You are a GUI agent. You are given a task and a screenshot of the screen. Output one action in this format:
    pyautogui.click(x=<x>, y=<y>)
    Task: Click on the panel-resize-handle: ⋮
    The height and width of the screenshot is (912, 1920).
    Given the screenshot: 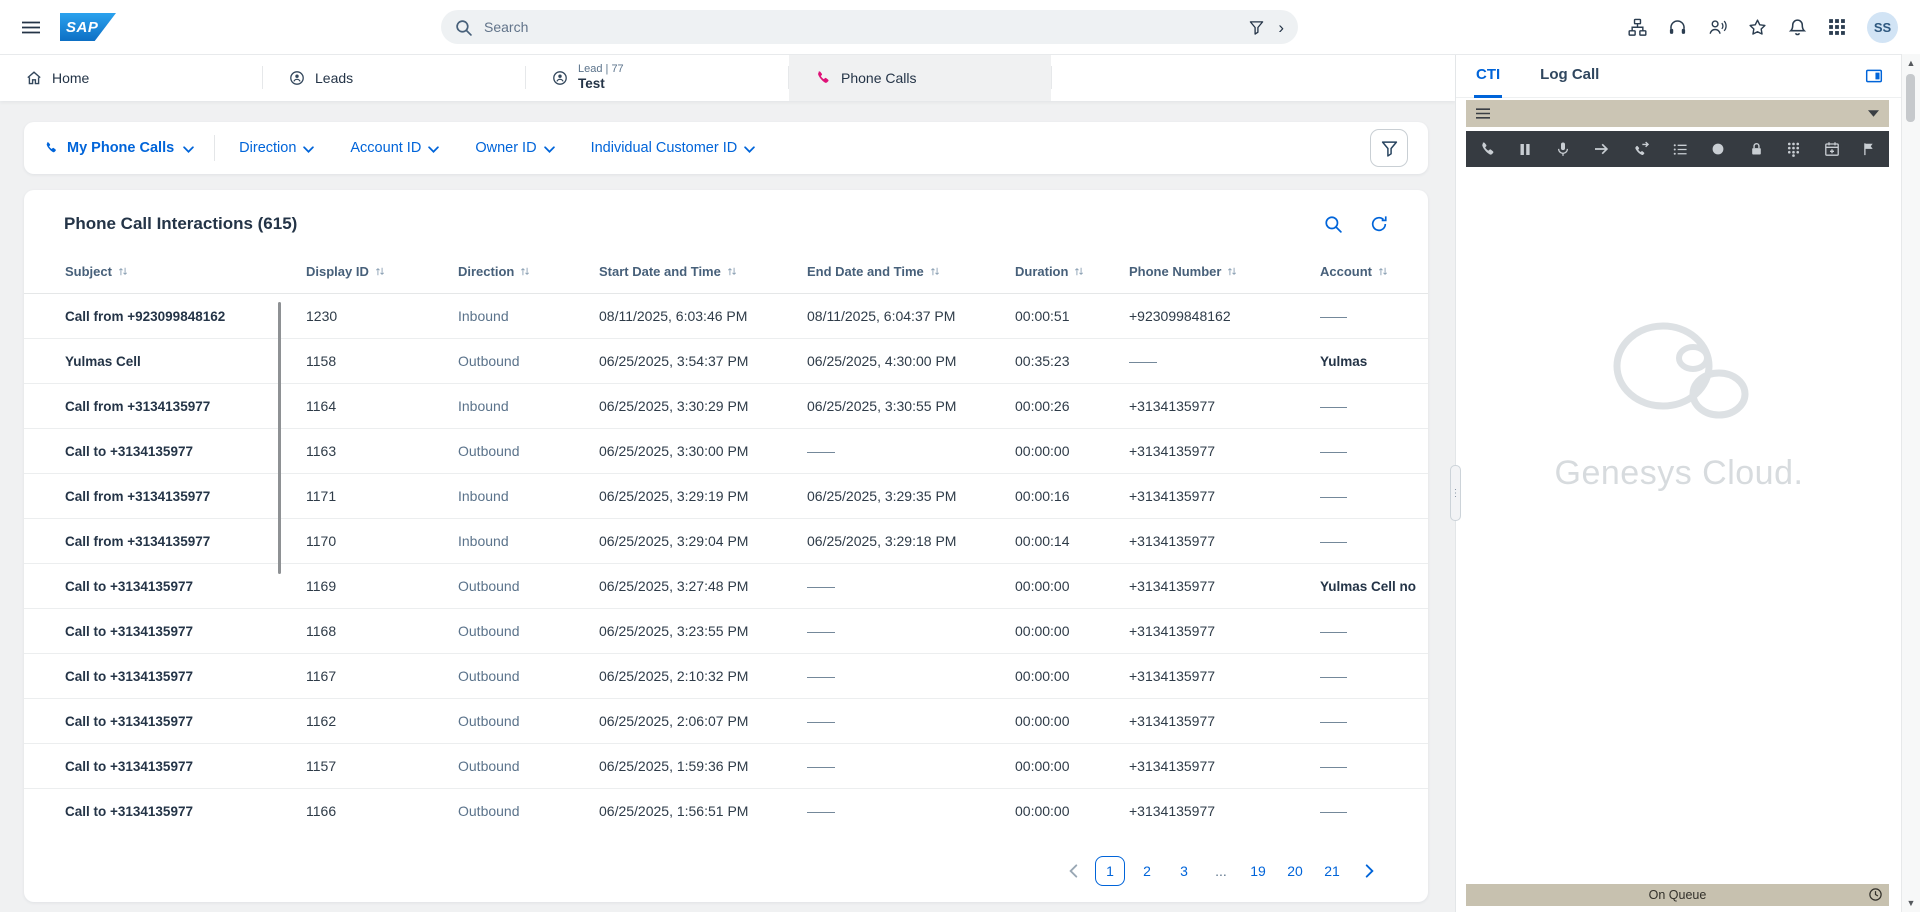 What is the action you would take?
    pyautogui.click(x=1455, y=493)
    